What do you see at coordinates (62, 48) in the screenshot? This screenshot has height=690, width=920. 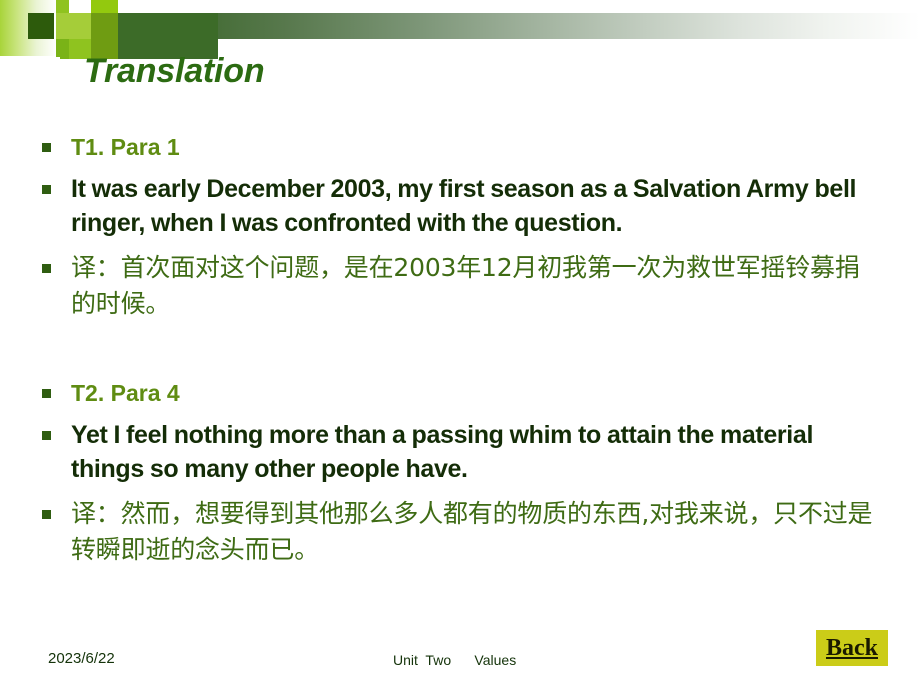 I see `corner-square-olive-low` at bounding box center [62, 48].